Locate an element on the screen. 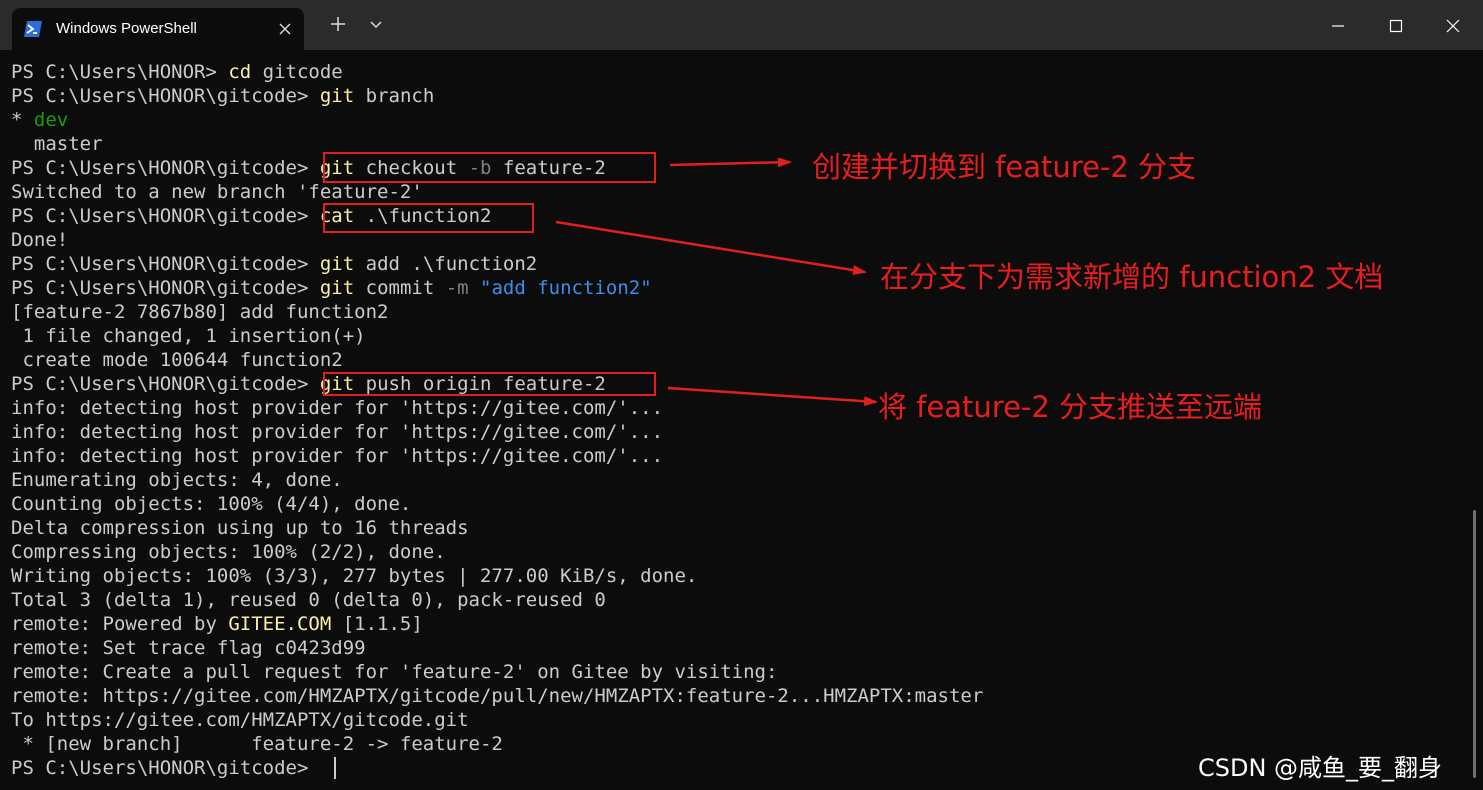 The width and height of the screenshot is (1483, 790). minimize-button is located at coordinates (1338, 25).